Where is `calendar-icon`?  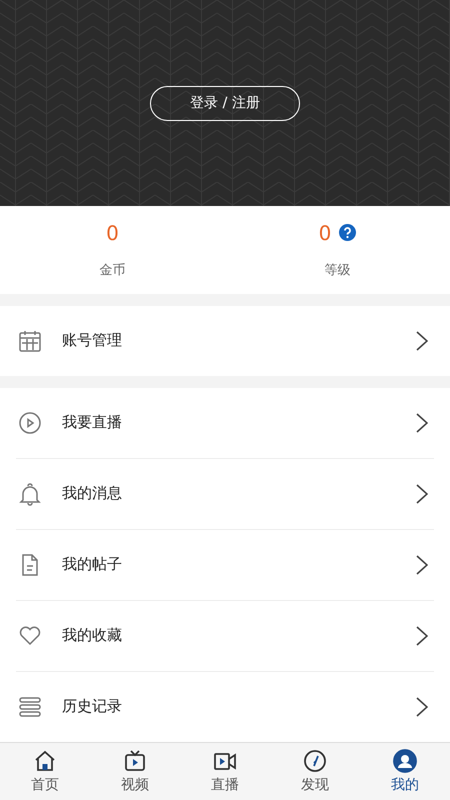 calendar-icon is located at coordinates (30, 340).